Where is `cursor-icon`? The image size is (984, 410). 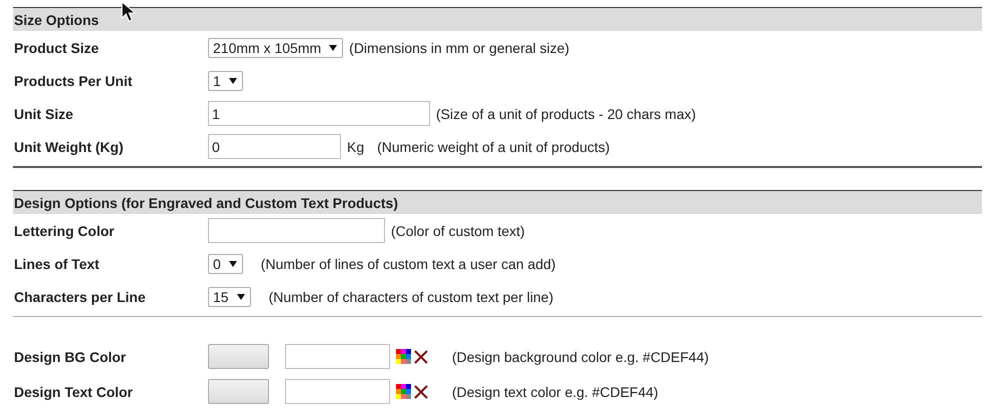 cursor-icon is located at coordinates (129, 12).